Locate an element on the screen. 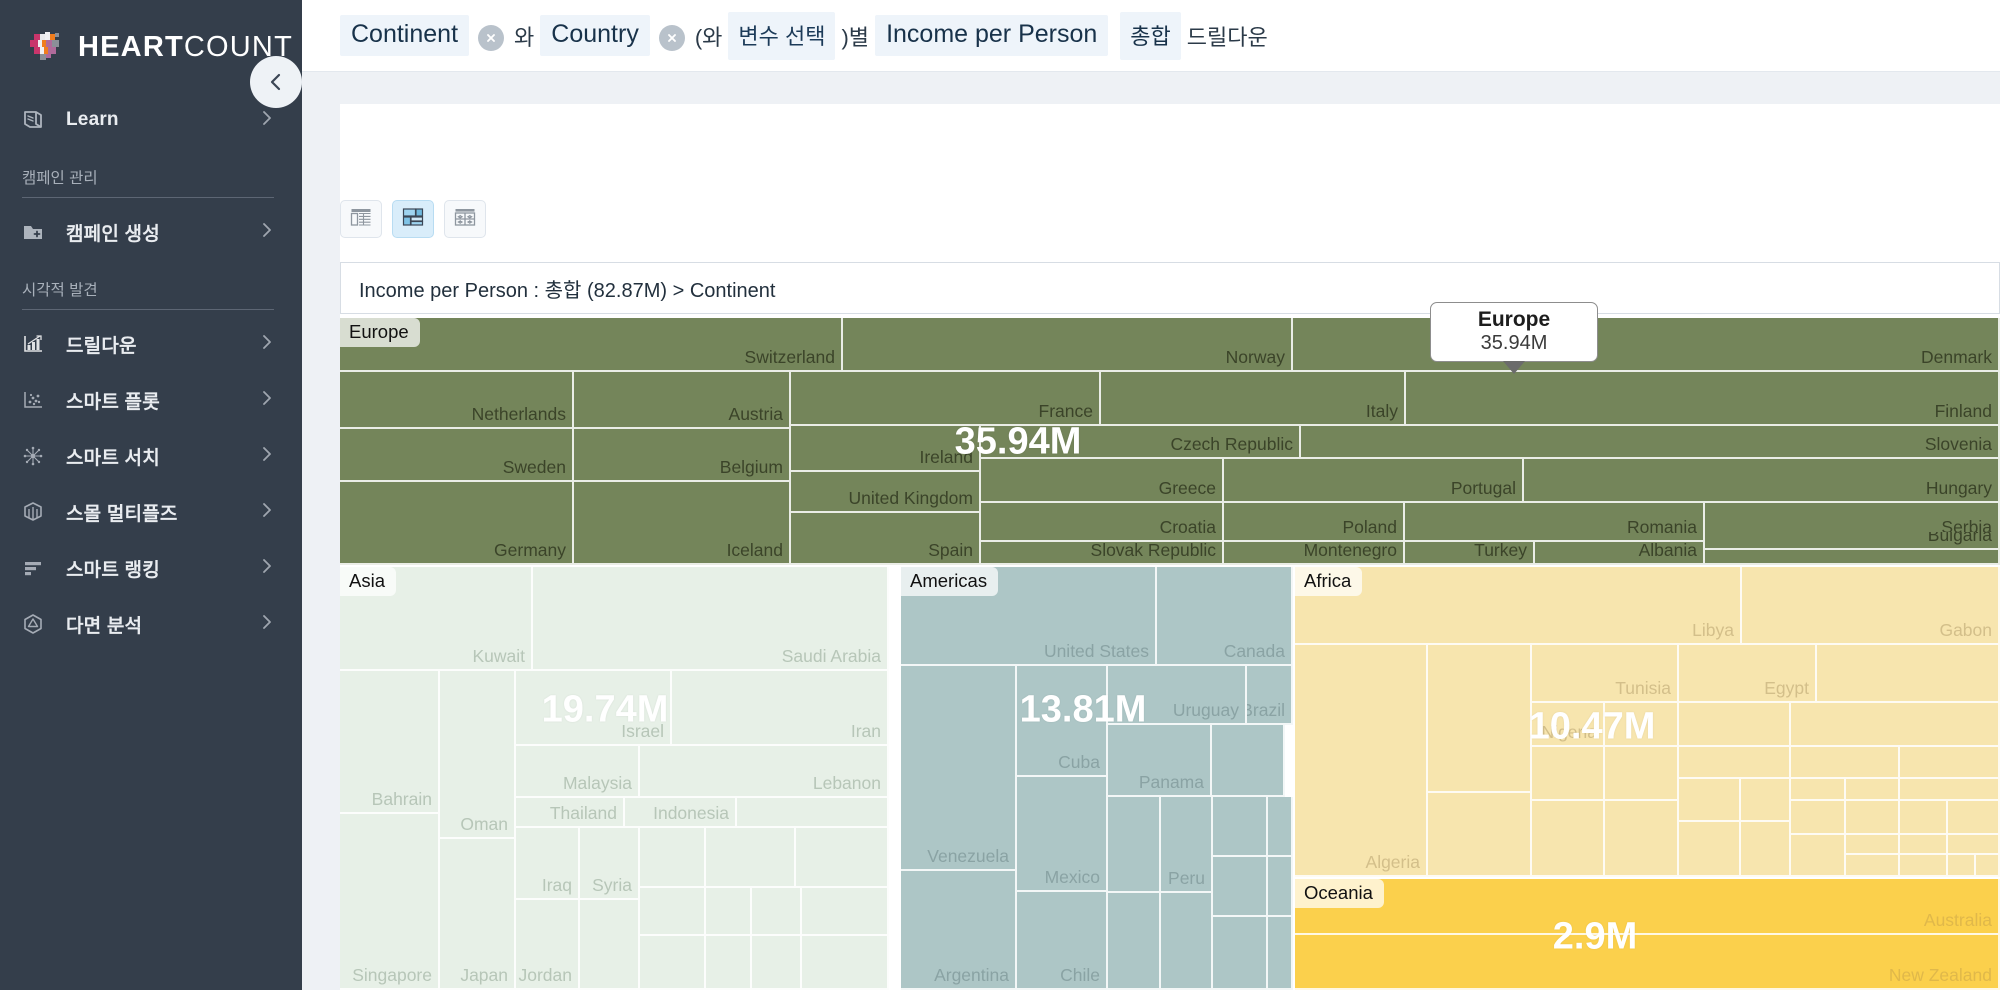  treemap-cell-saudi-arabia: Saudi Arabia is located at coordinates (711, 619).